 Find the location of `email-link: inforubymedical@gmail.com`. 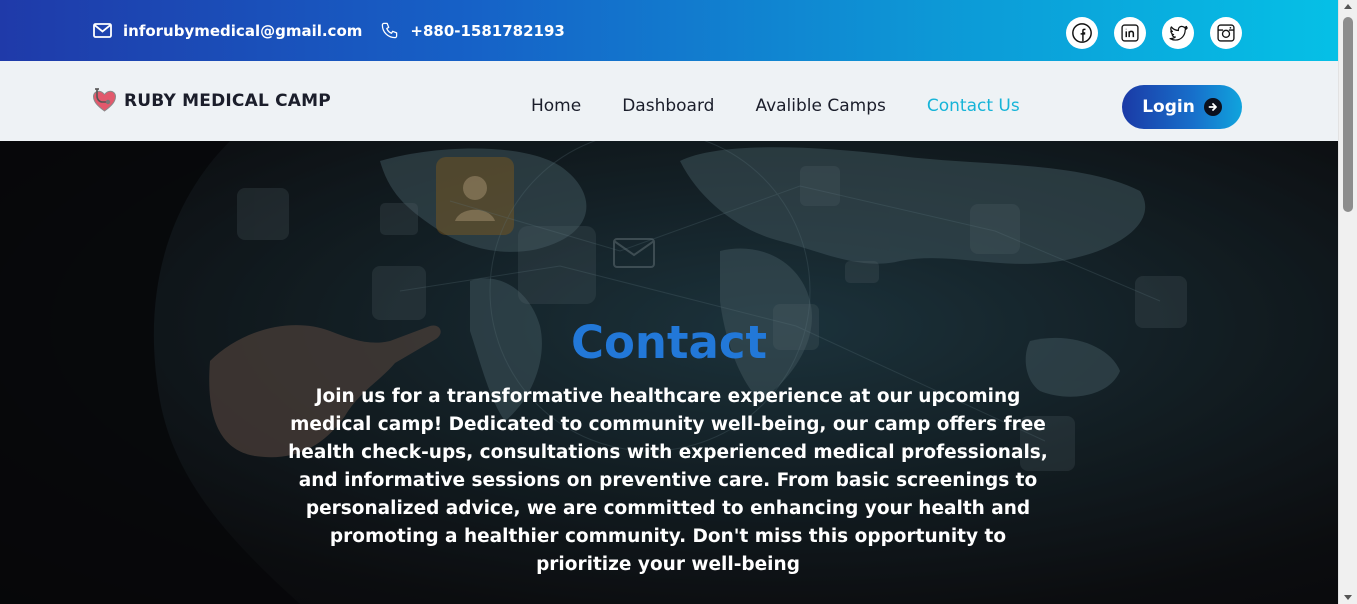

email-link: inforubymedical@gmail.com is located at coordinates (227, 31).